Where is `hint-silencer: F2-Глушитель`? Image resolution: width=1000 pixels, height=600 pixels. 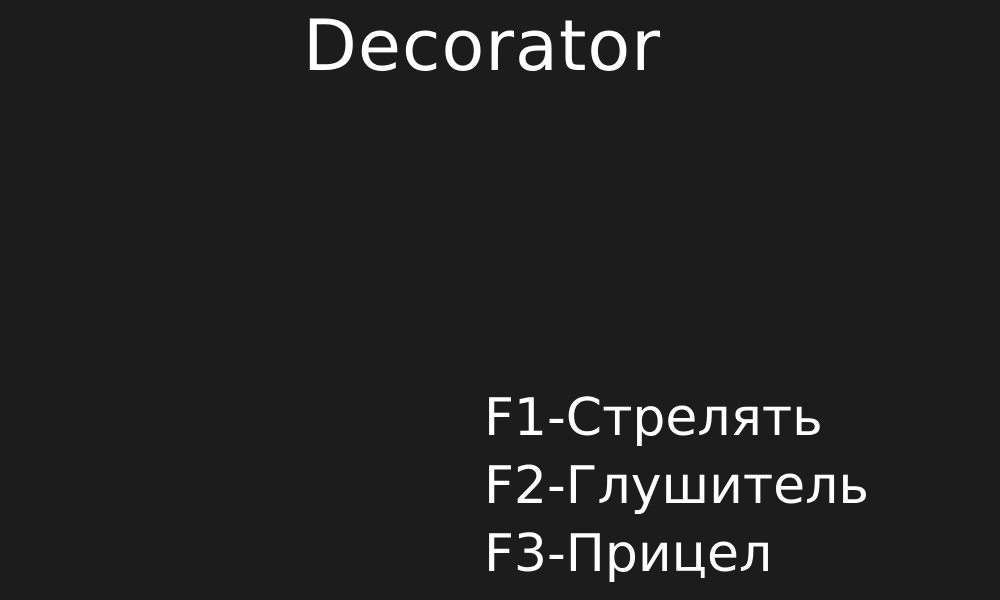
hint-silencer: F2-Глушитель is located at coordinates (677, 486).